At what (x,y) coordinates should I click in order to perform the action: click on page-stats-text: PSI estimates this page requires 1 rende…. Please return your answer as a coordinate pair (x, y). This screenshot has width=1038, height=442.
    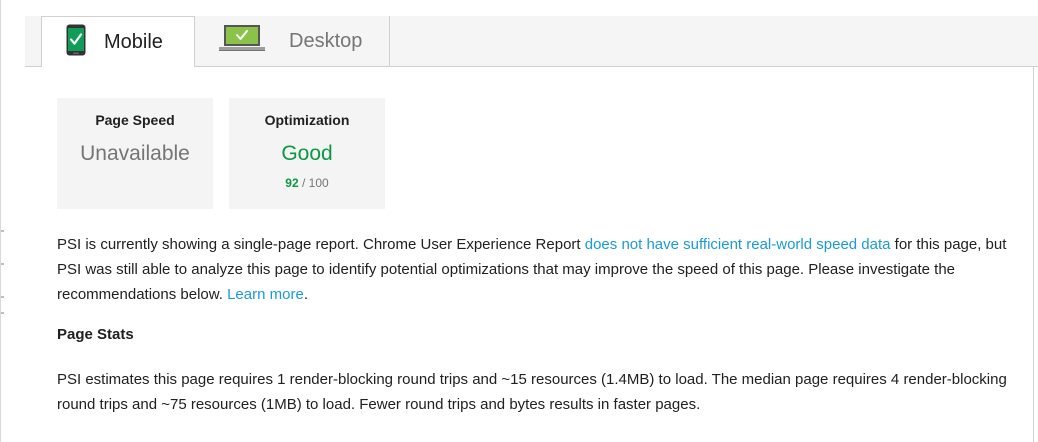
    Looking at the image, I should click on (532, 392).